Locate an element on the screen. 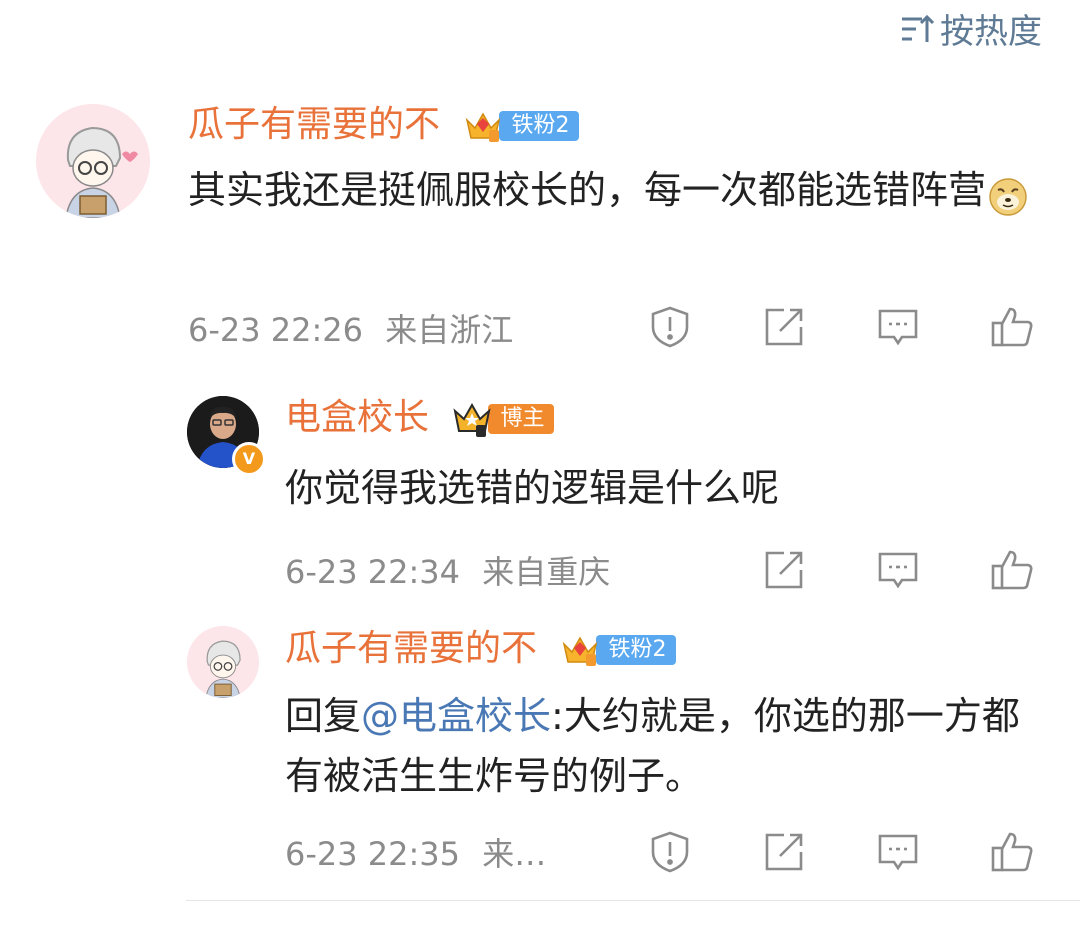 The width and height of the screenshot is (1080, 935). timestamp: 6-23 22:26 is located at coordinates (276, 330).